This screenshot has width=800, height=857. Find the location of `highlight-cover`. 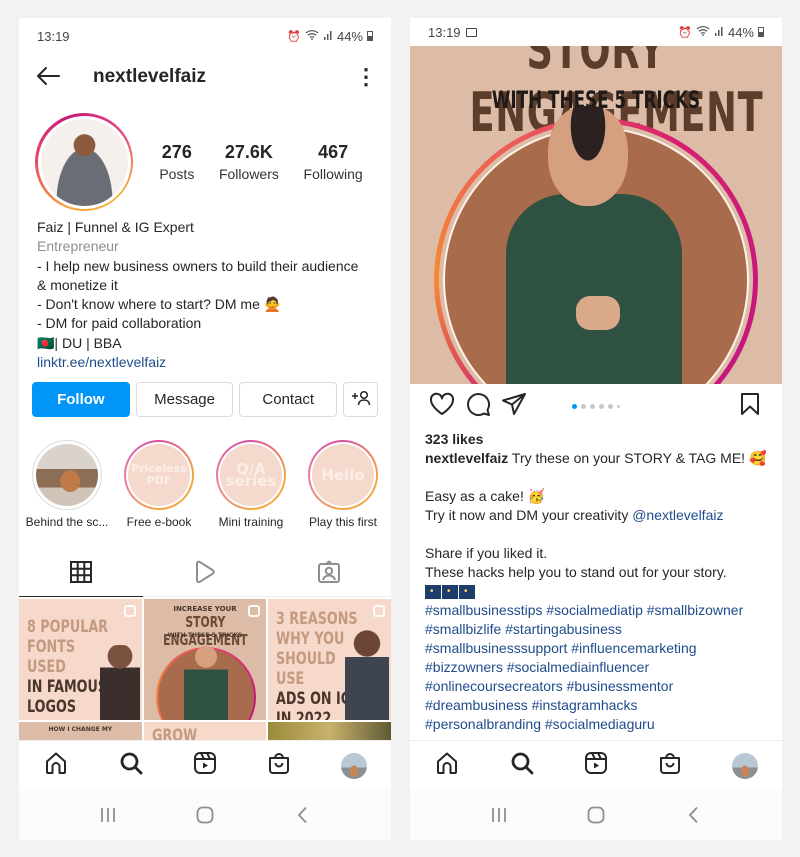

highlight-cover is located at coordinates (67, 475).